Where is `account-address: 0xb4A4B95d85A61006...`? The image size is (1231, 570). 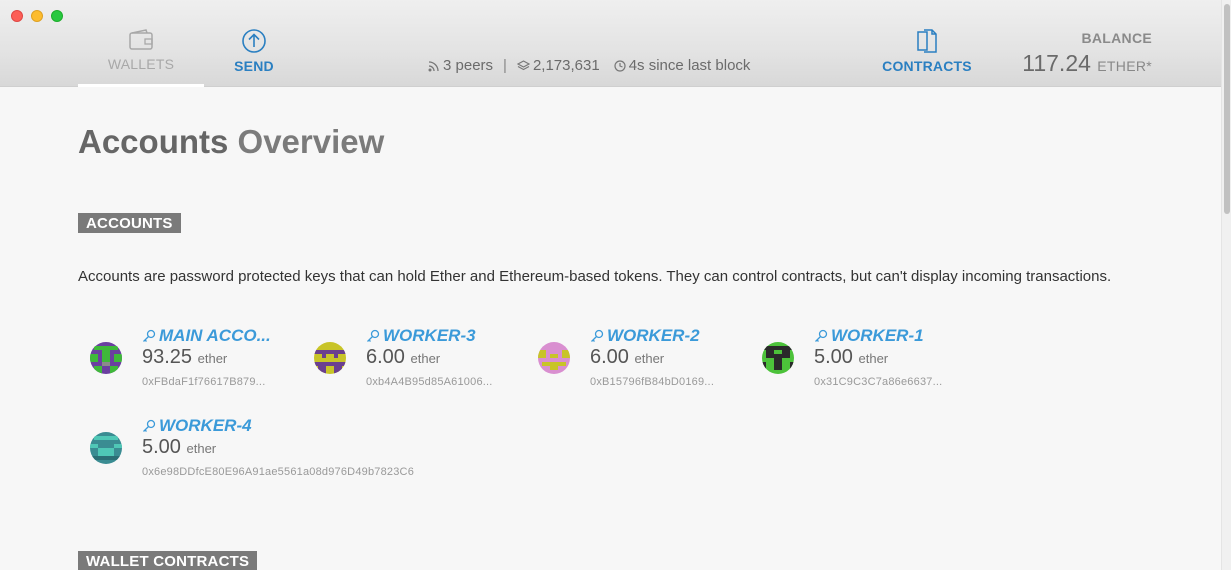 account-address: 0xb4A4B95d85A61006... is located at coordinates (429, 382).